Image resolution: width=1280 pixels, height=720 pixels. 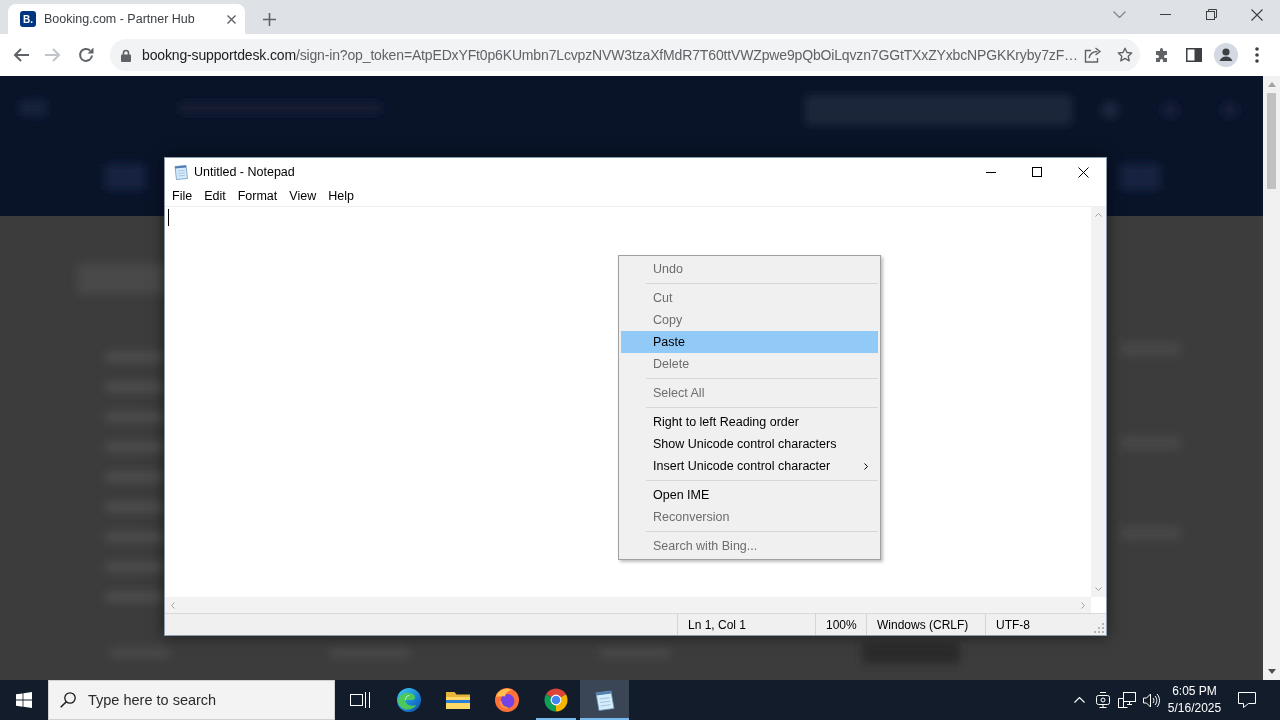 What do you see at coordinates (1257, 55) in the screenshot?
I see `kebab-menu-icon` at bounding box center [1257, 55].